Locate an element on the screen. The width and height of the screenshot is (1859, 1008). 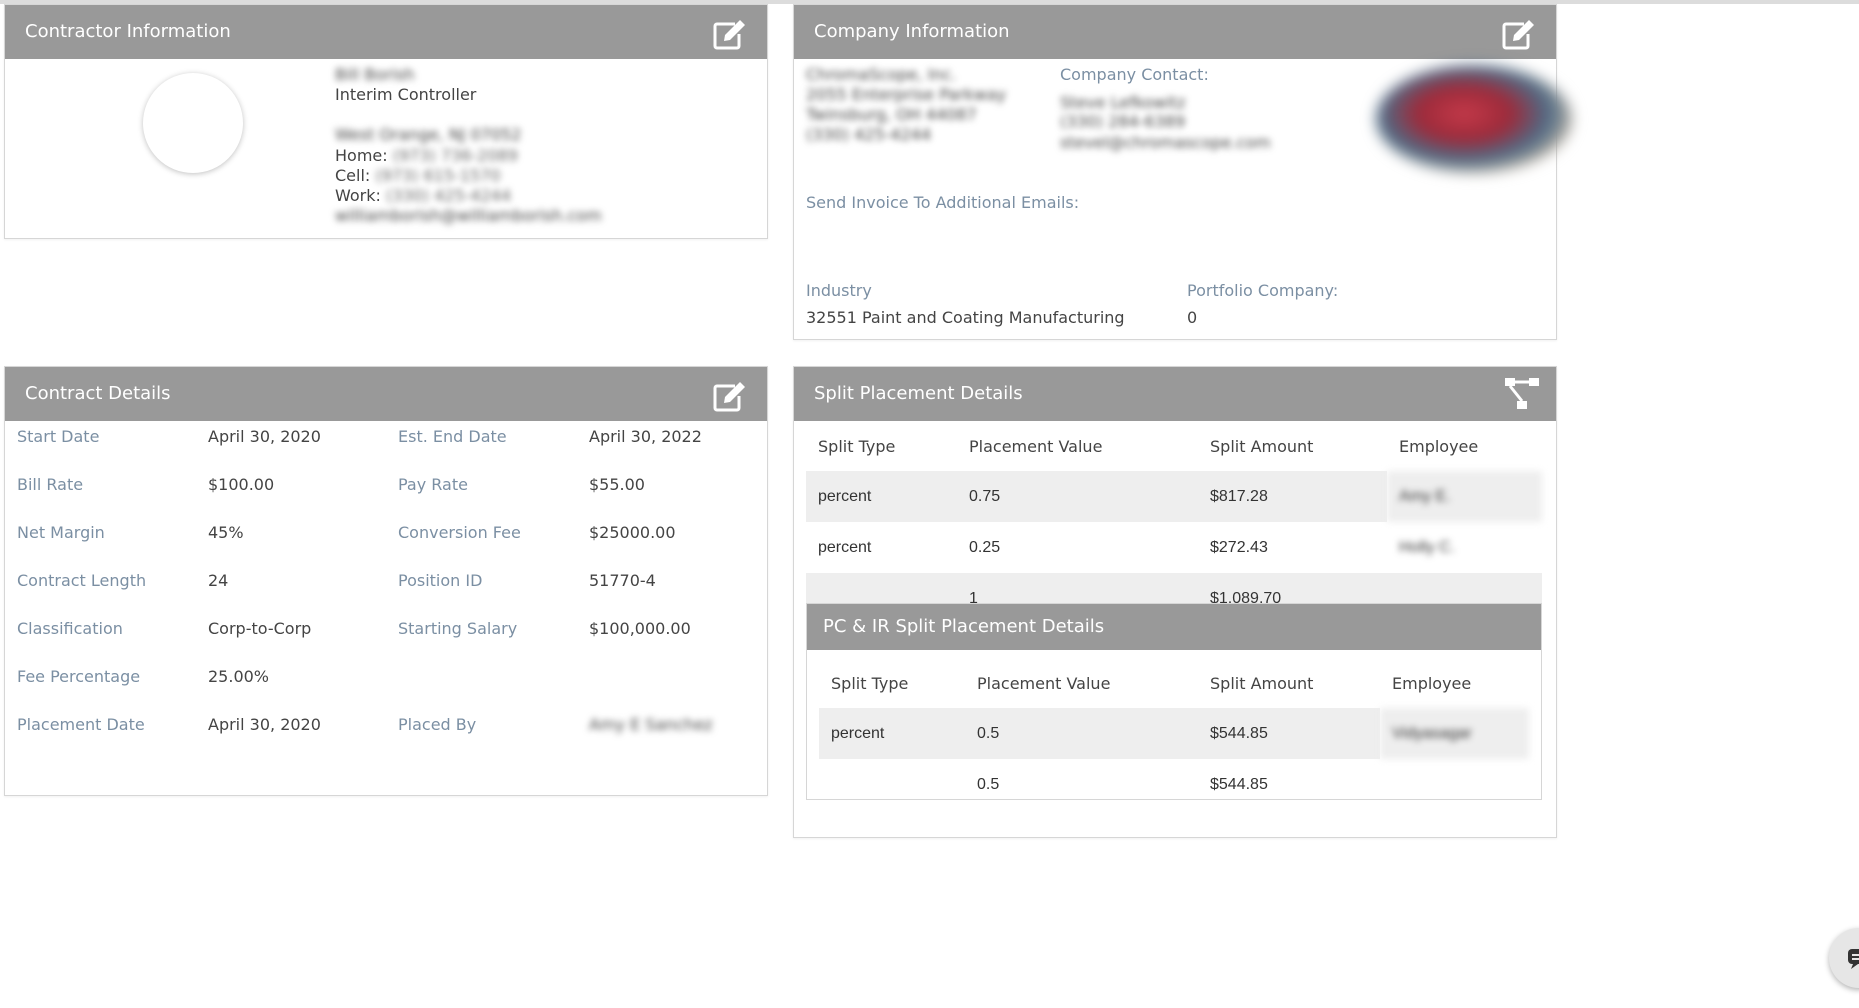
net-margin-label: Net Margin is located at coordinates (61, 532).